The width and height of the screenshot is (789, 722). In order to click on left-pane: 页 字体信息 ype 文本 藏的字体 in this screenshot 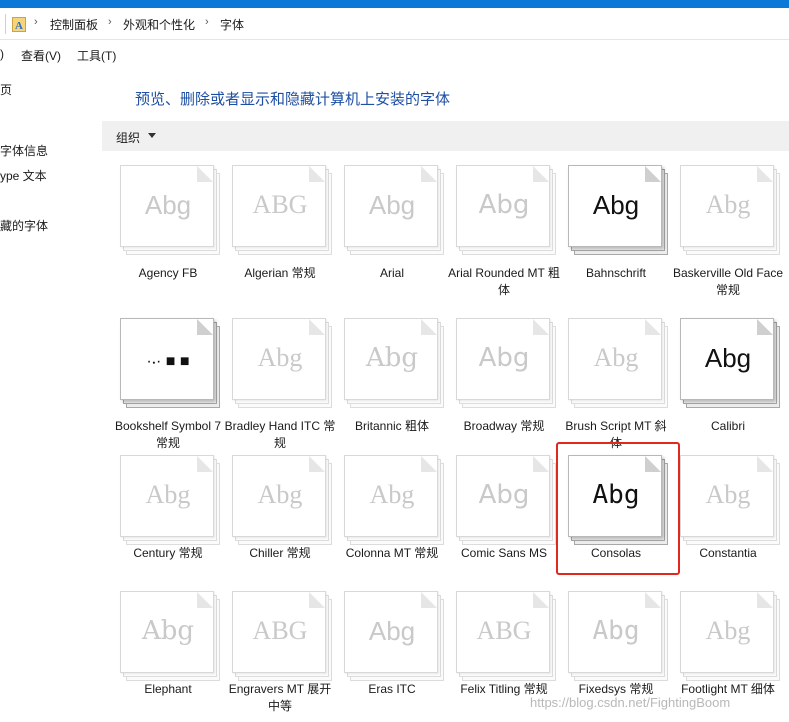, I will do `click(50, 394)`.